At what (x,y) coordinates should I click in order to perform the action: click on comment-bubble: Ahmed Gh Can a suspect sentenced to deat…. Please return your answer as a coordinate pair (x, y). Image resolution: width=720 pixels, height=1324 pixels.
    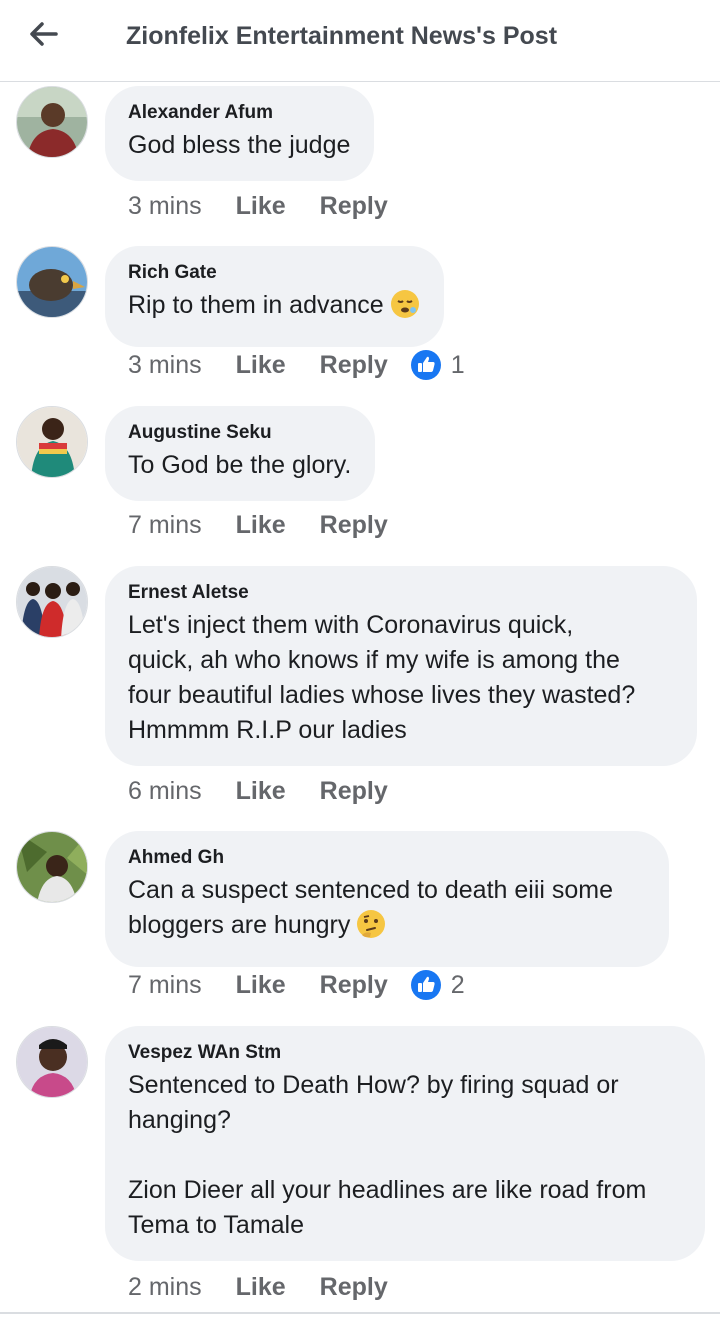
    Looking at the image, I should click on (387, 899).